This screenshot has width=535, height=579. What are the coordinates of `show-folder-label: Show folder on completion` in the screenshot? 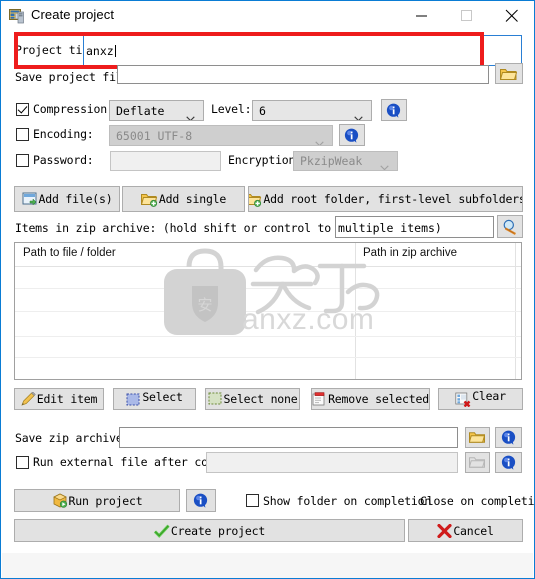 It's located at (347, 501).